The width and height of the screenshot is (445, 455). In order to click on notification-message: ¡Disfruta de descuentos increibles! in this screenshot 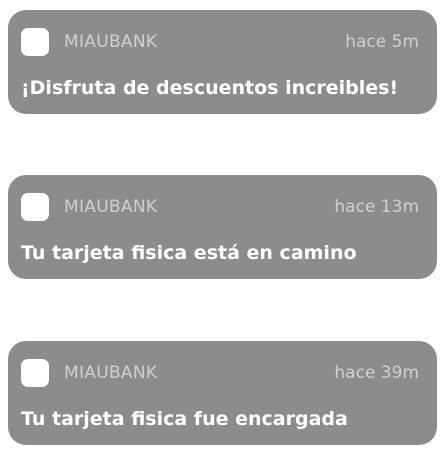, I will do `click(210, 88)`.